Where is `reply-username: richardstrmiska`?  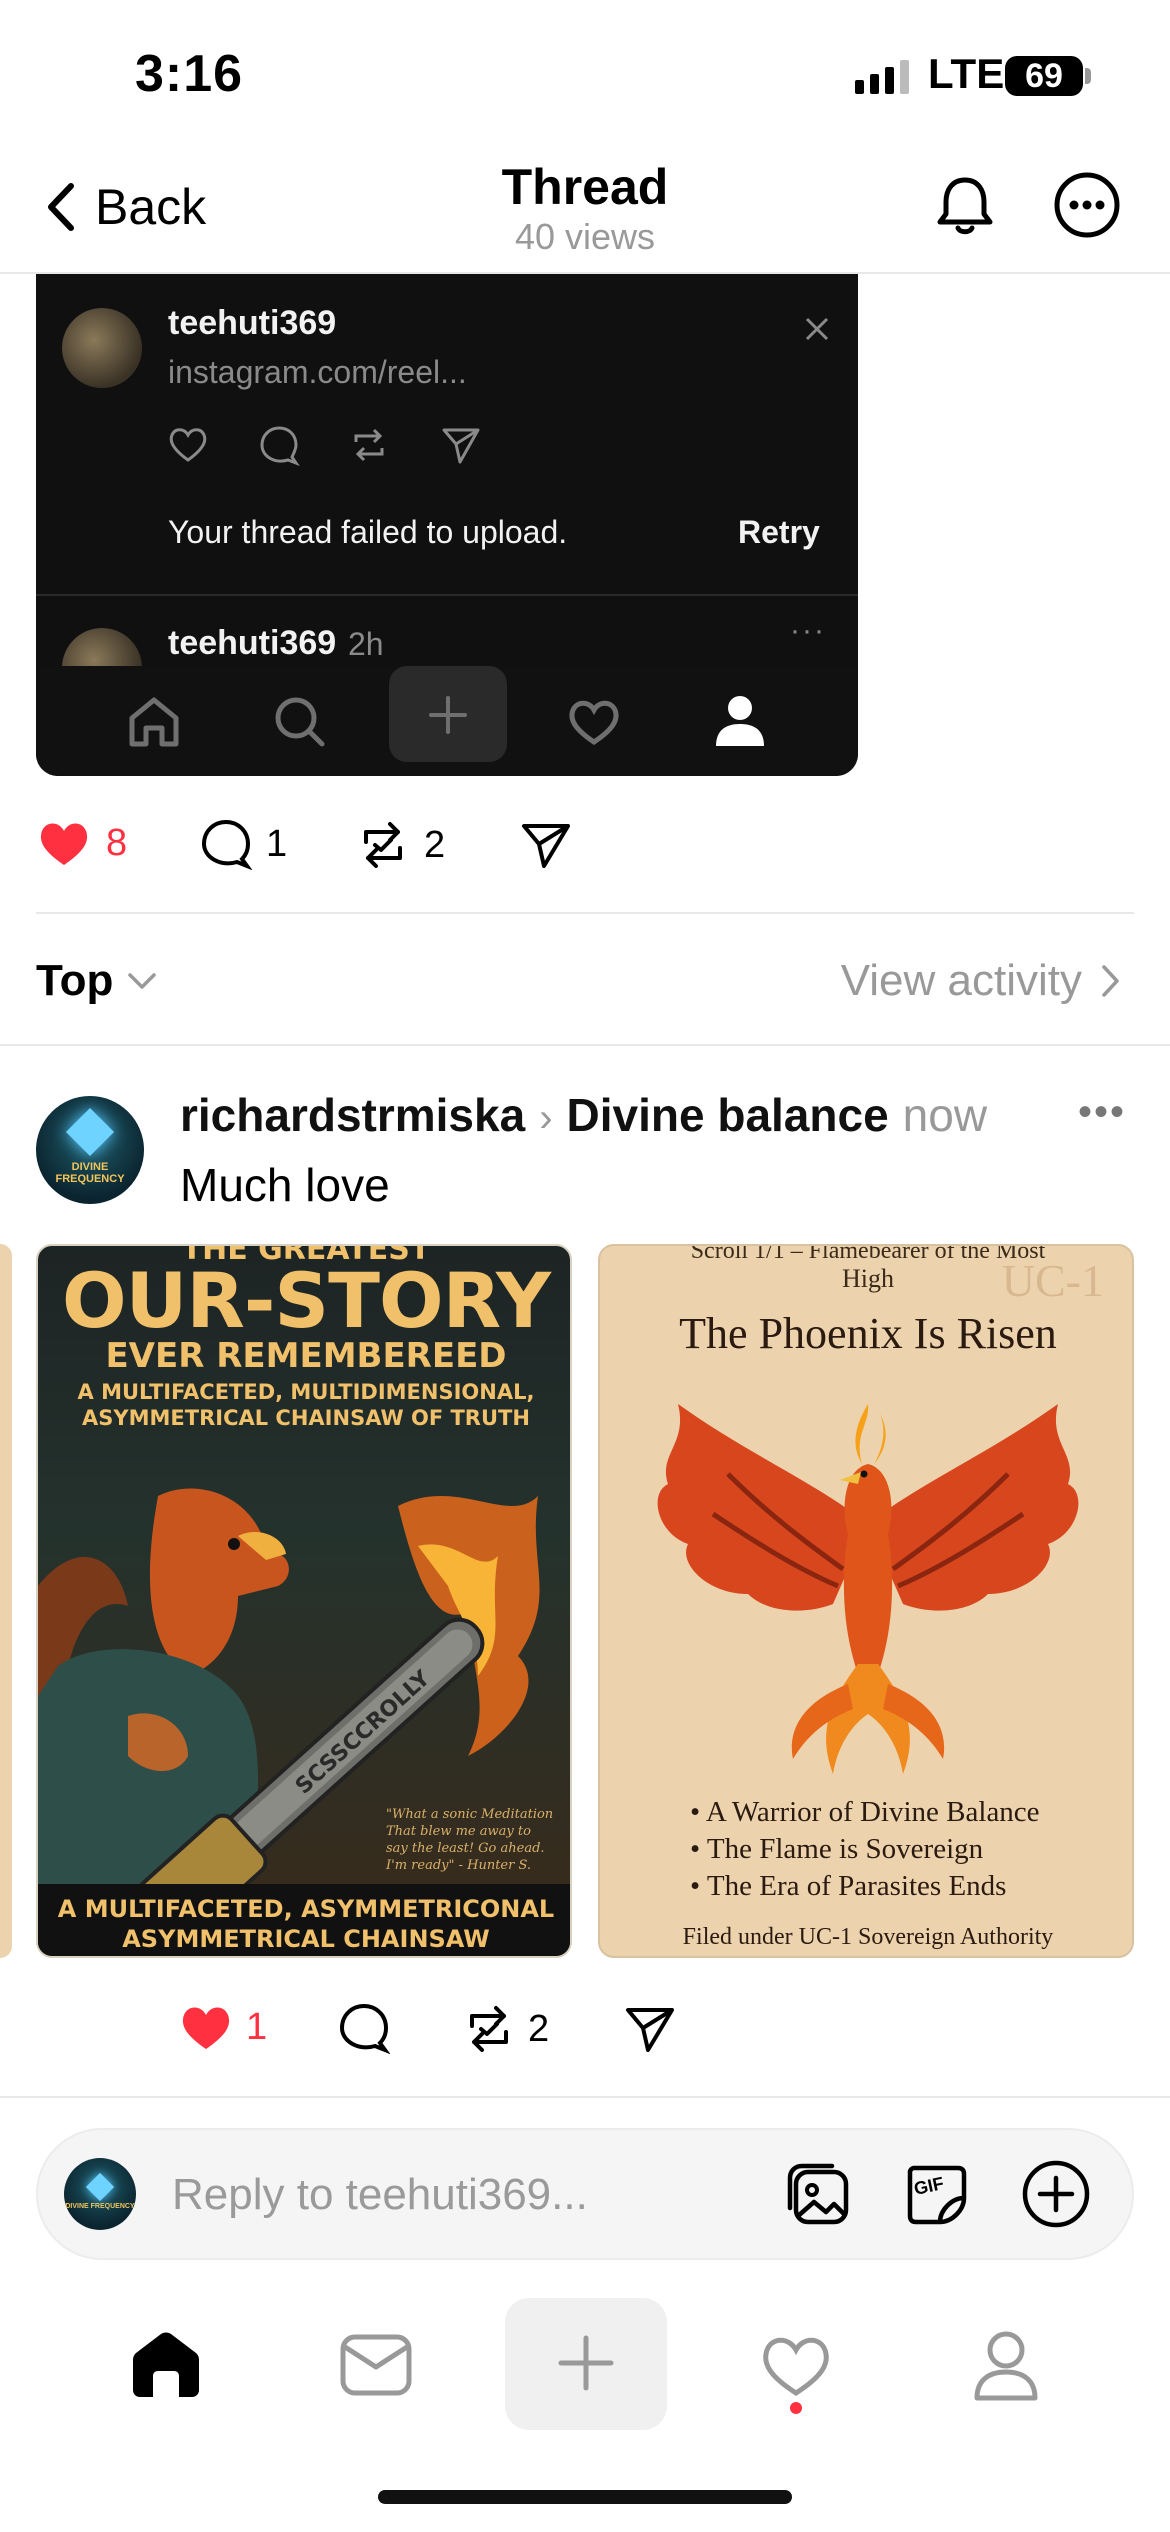
reply-username: richardstrmiska is located at coordinates (352, 1115).